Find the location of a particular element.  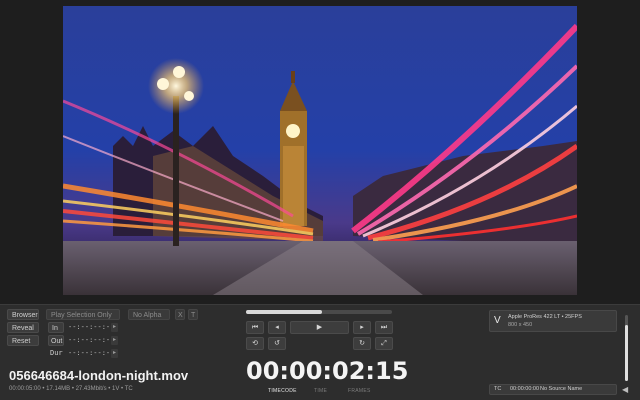

dur-arrow-icon: ▸ is located at coordinates (114, 353).